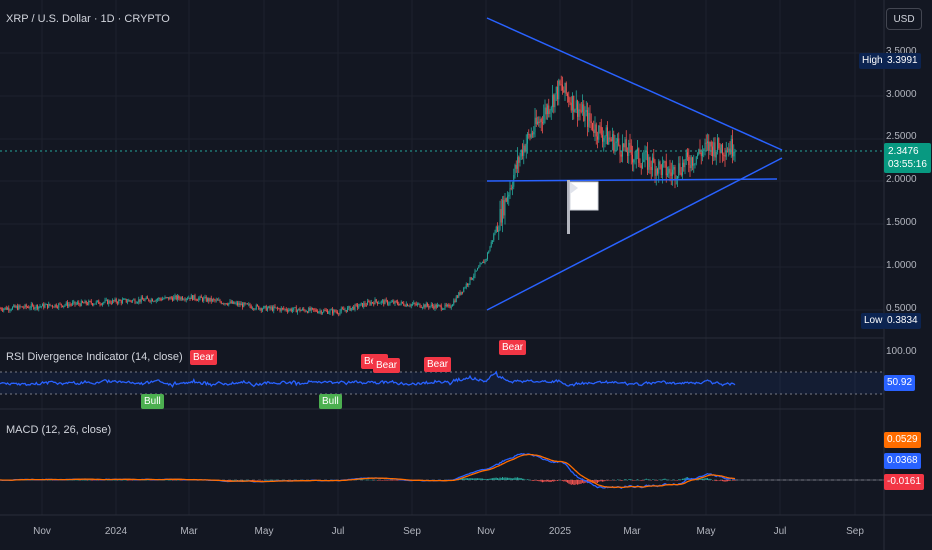  Describe the element at coordinates (903, 151) in the screenshot. I see `current-price: 2.3476` at that location.